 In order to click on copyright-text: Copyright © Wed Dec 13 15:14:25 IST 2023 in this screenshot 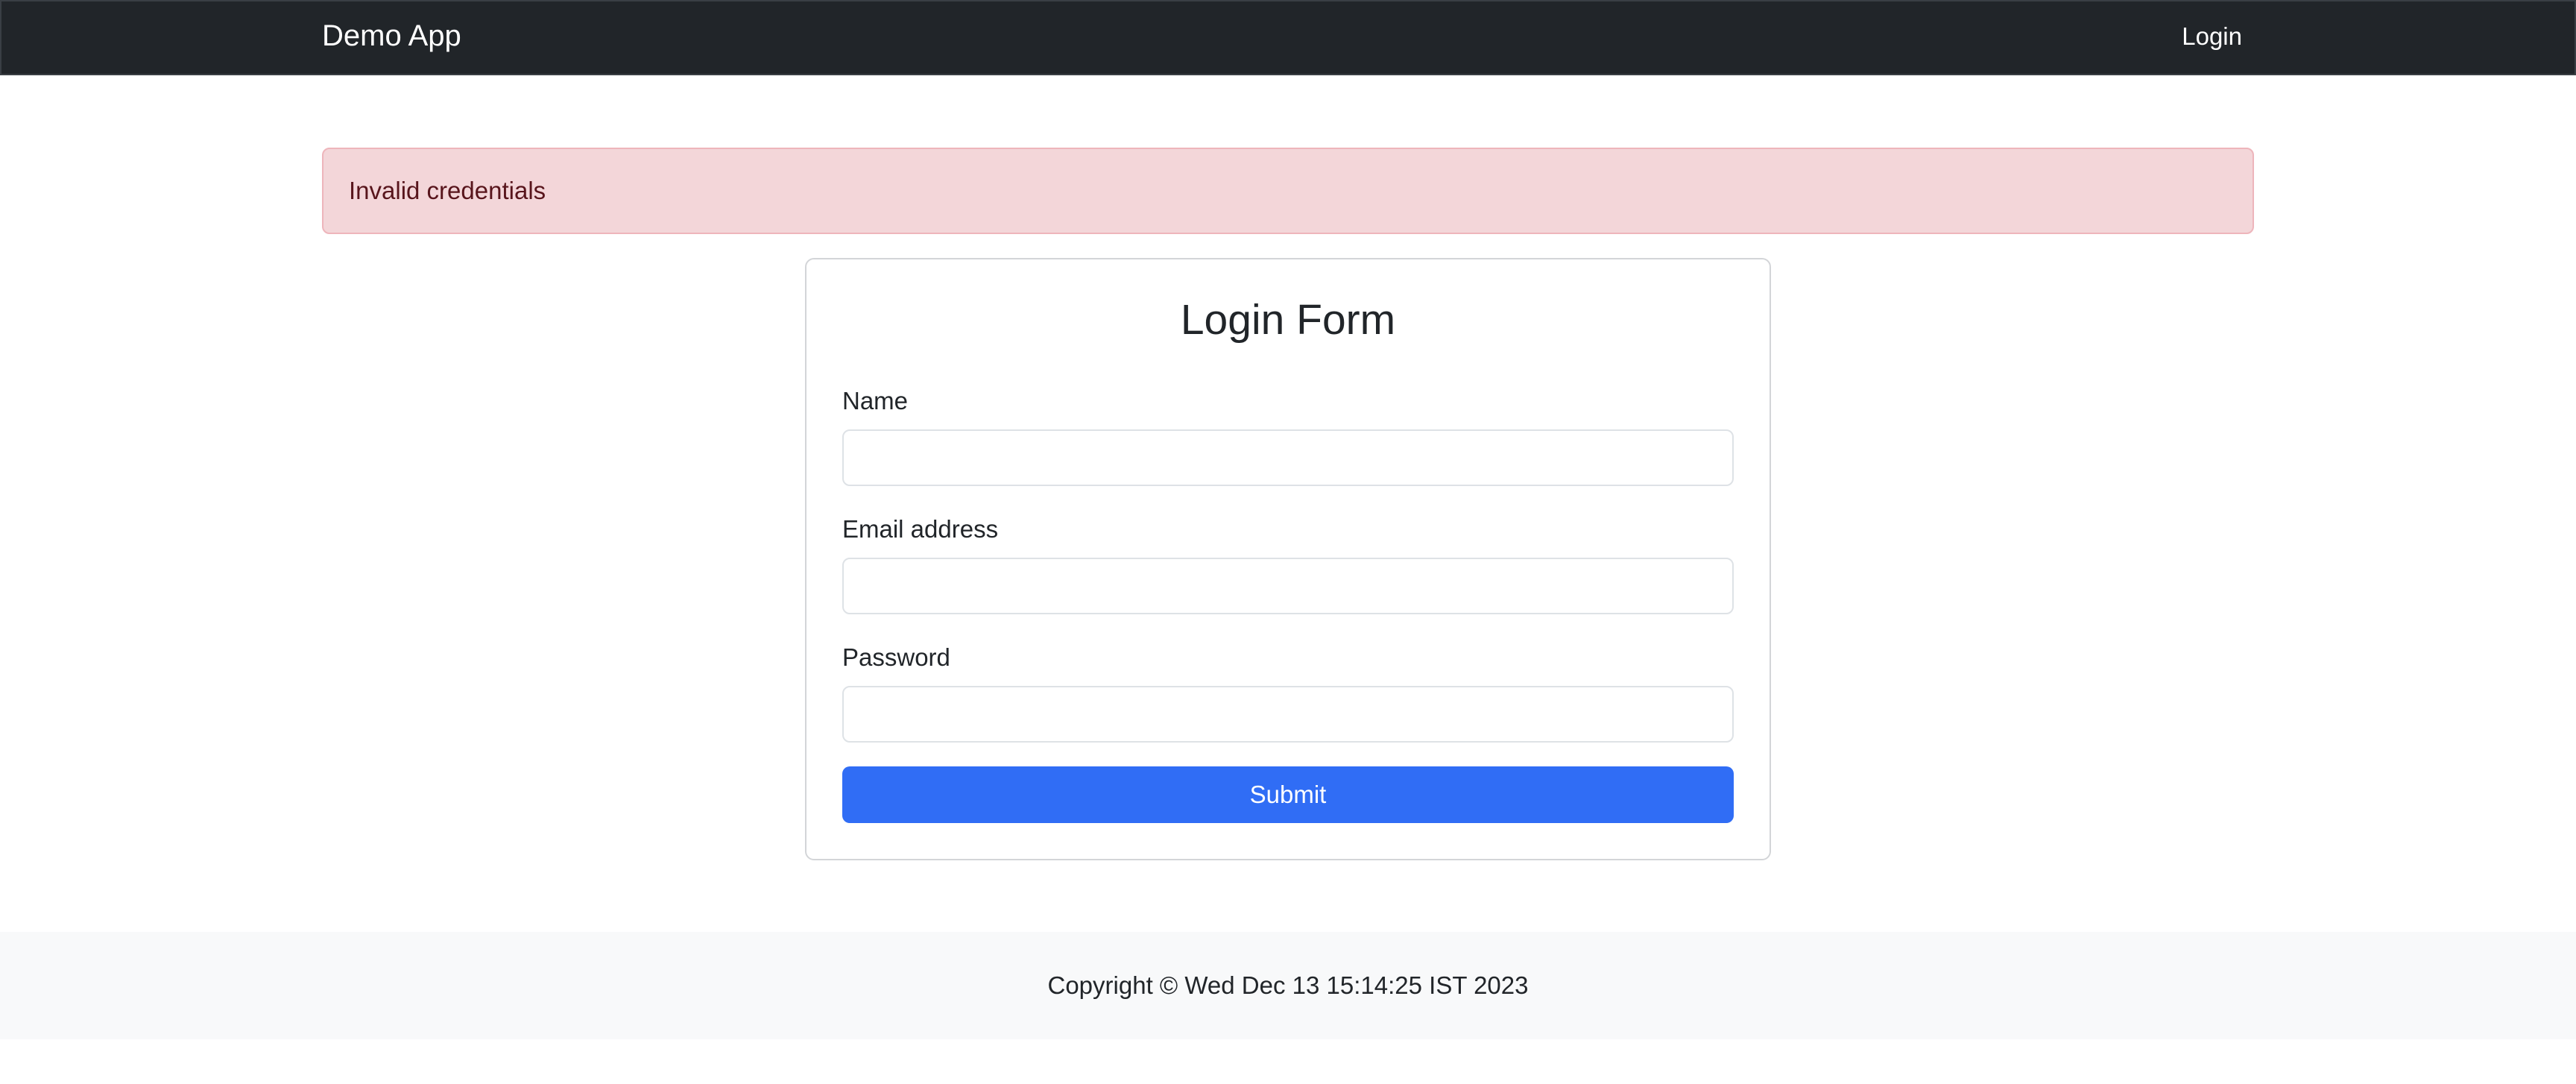, I will do `click(1288, 985)`.